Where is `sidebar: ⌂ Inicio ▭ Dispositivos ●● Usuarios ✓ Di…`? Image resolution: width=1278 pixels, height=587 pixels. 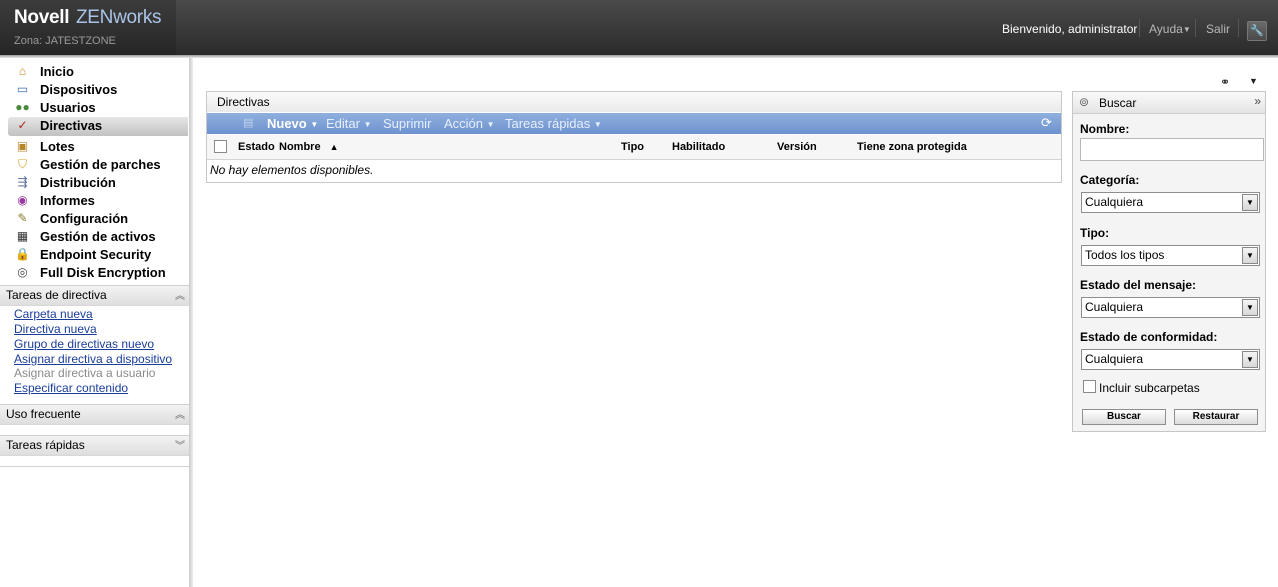 sidebar: ⌂ Inicio ▭ Dispositivos ●● Usuarios ✓ Di… is located at coordinates (94, 322).